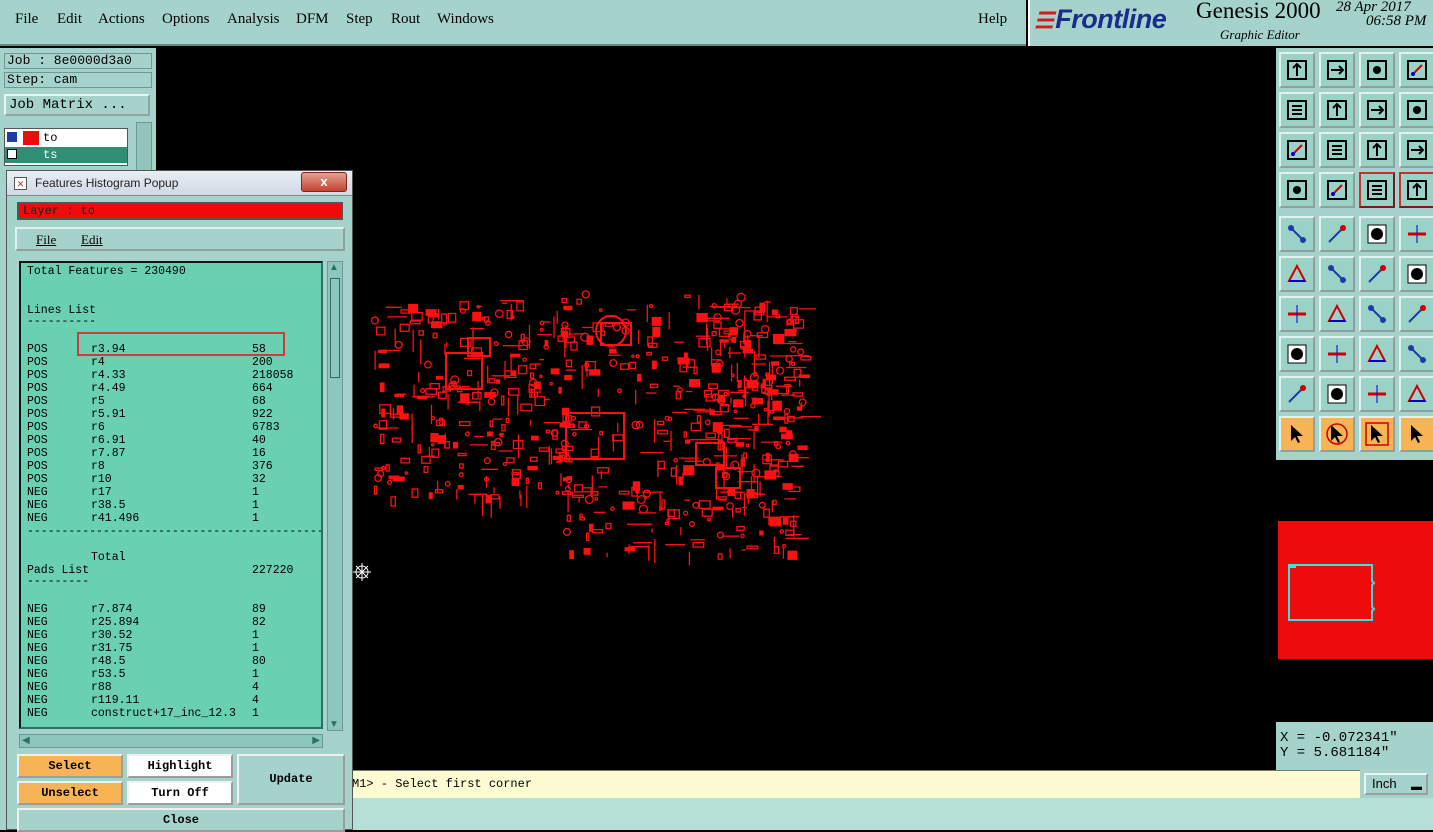 The width and height of the screenshot is (1433, 832). Describe the element at coordinates (312, 19) in the screenshot. I see `menu-dfm: DFM` at that location.